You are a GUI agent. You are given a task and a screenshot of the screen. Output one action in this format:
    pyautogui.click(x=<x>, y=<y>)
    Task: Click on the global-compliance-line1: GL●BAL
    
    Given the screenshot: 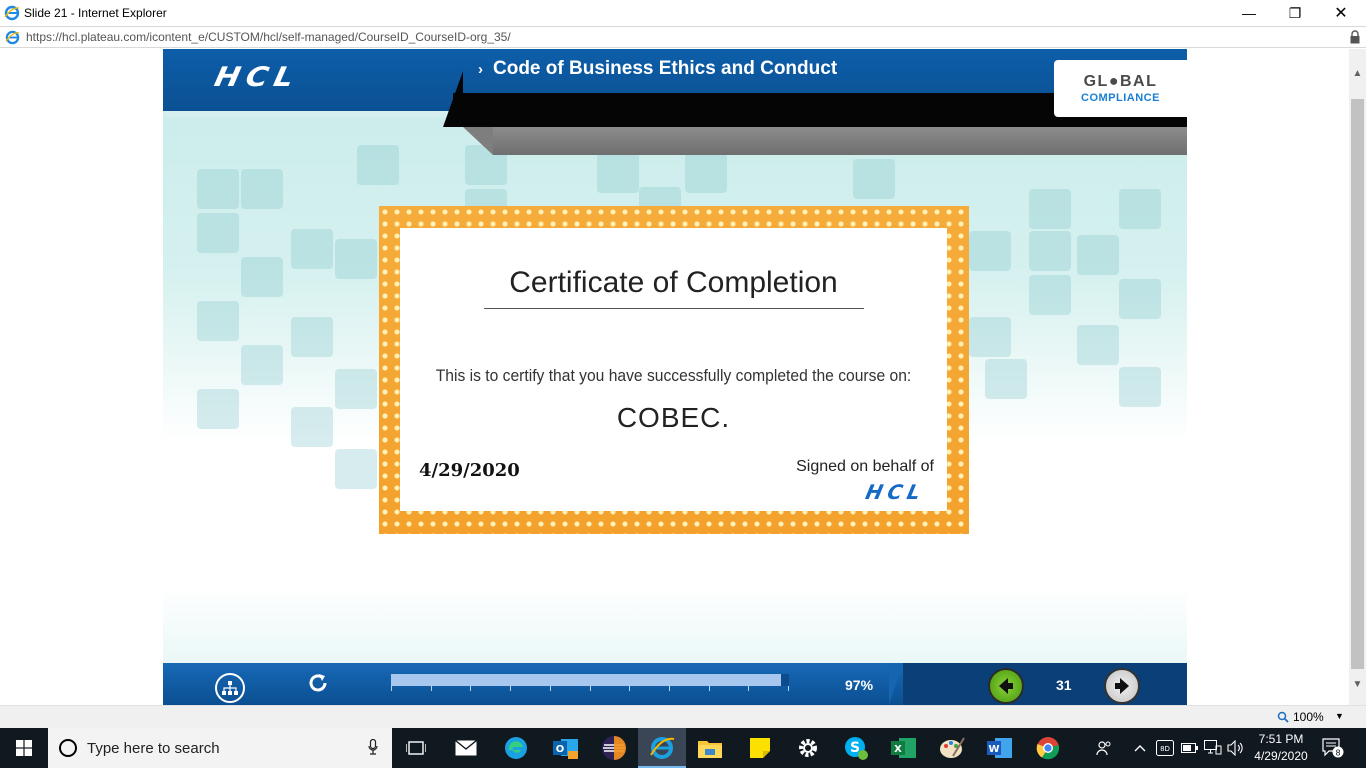 What is the action you would take?
    pyautogui.click(x=1120, y=81)
    